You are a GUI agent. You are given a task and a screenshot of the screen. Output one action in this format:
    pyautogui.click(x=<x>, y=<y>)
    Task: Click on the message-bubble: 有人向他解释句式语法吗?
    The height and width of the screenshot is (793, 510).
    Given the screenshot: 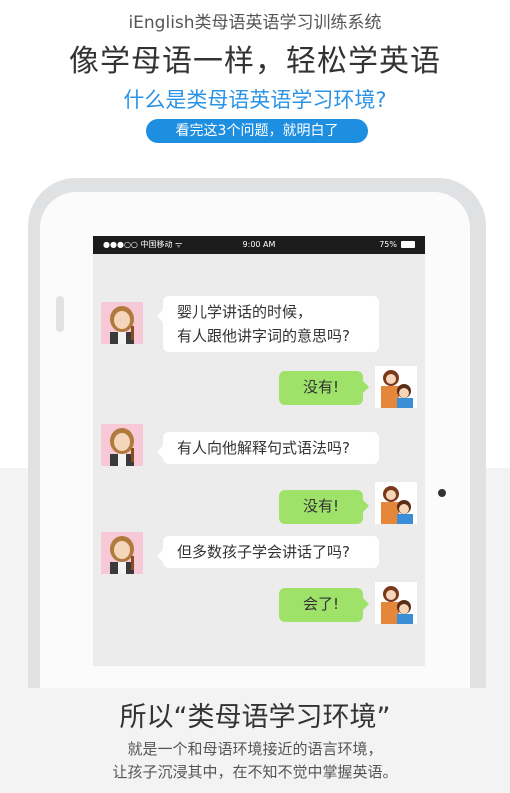 What is the action you would take?
    pyautogui.click(x=268, y=448)
    